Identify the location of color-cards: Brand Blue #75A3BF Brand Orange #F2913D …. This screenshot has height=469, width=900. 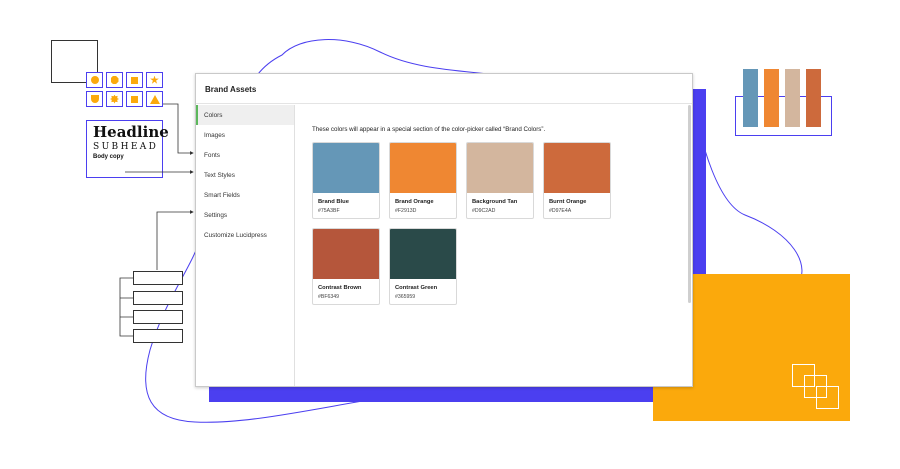
(491, 223).